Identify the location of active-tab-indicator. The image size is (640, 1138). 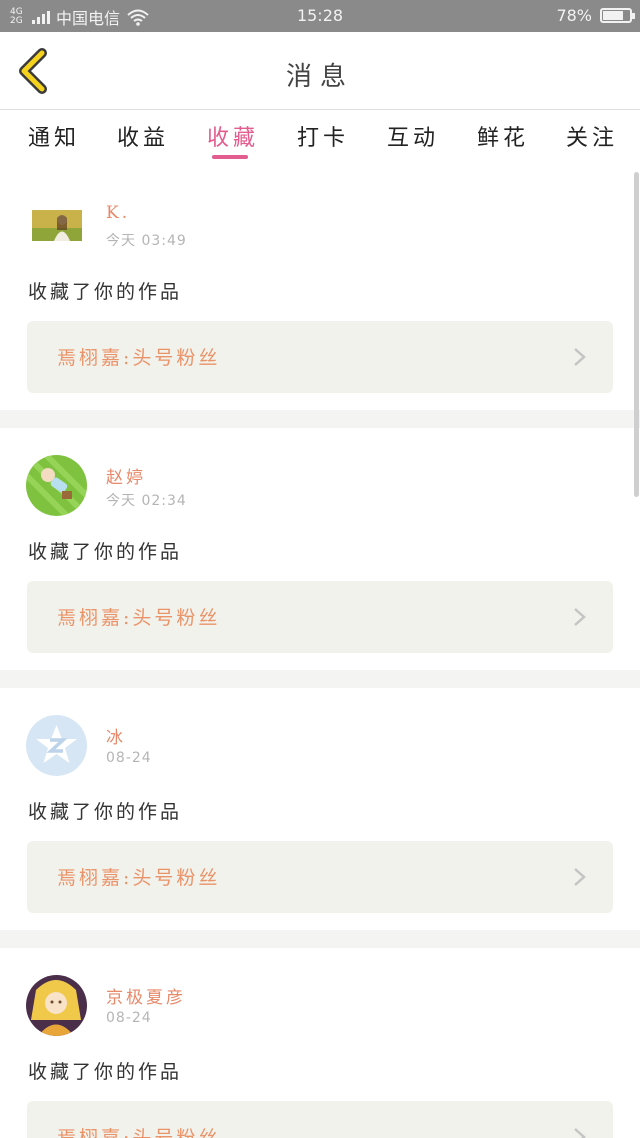
(230, 157).